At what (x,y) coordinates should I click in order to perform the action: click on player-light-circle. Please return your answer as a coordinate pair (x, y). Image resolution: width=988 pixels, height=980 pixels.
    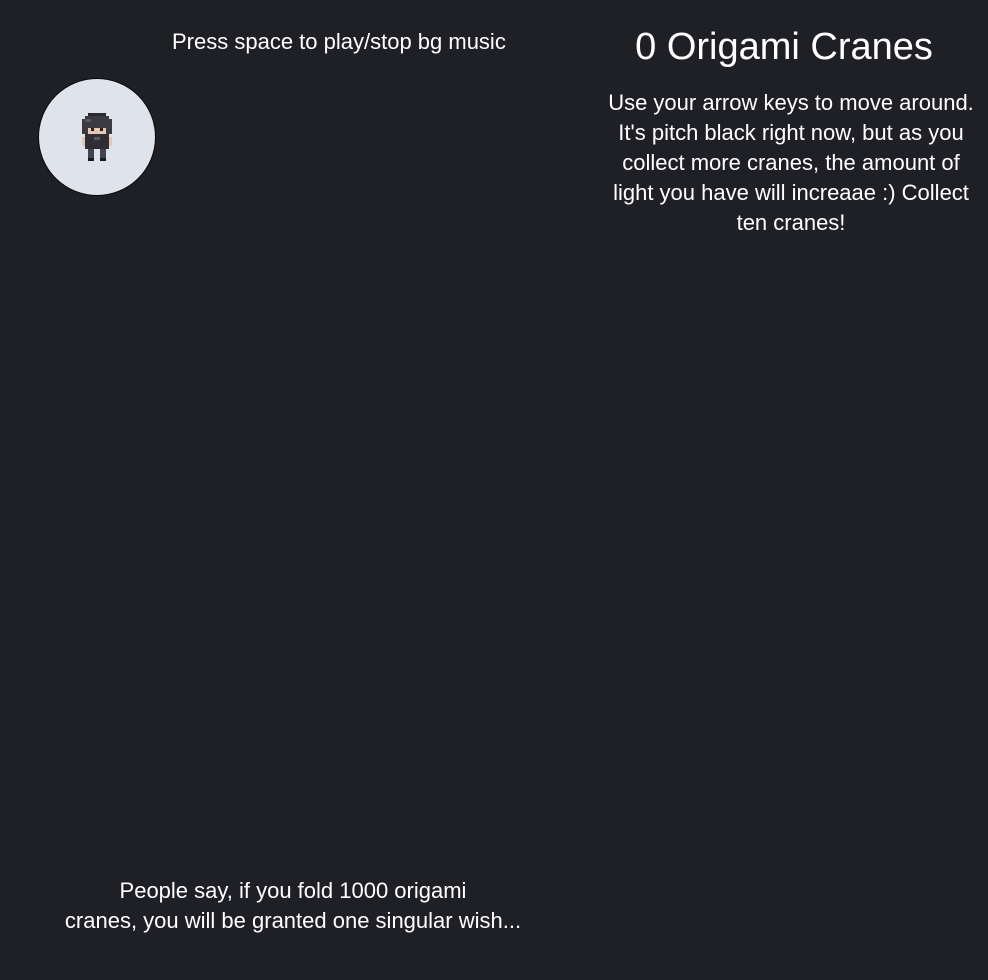
    Looking at the image, I should click on (97, 137).